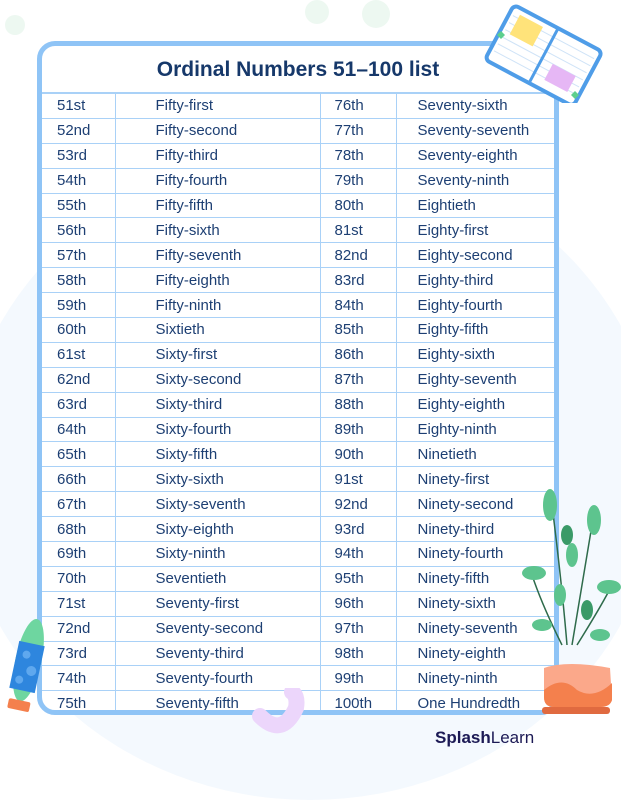  What do you see at coordinates (358, 700) in the screenshot?
I see `ordinal-cell: 100th` at bounding box center [358, 700].